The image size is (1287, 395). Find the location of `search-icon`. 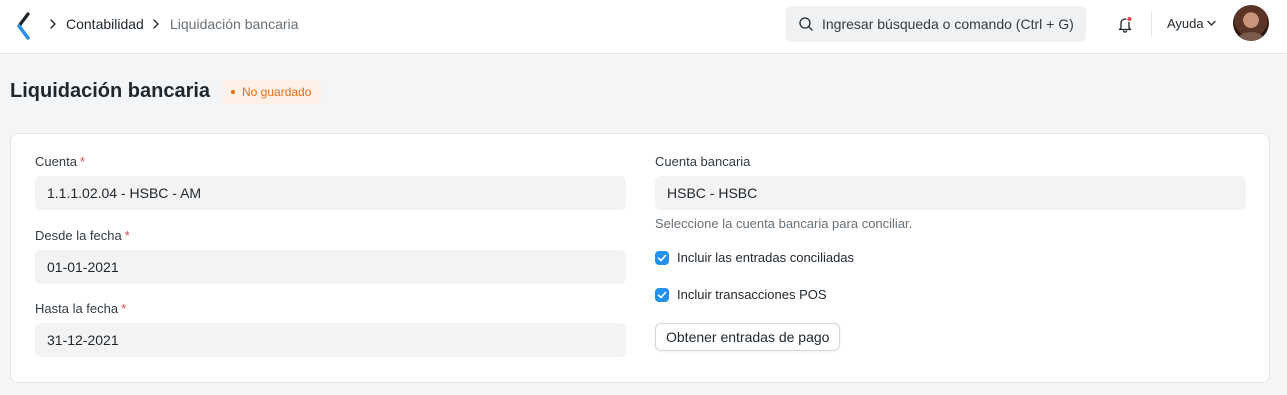

search-icon is located at coordinates (806, 24).